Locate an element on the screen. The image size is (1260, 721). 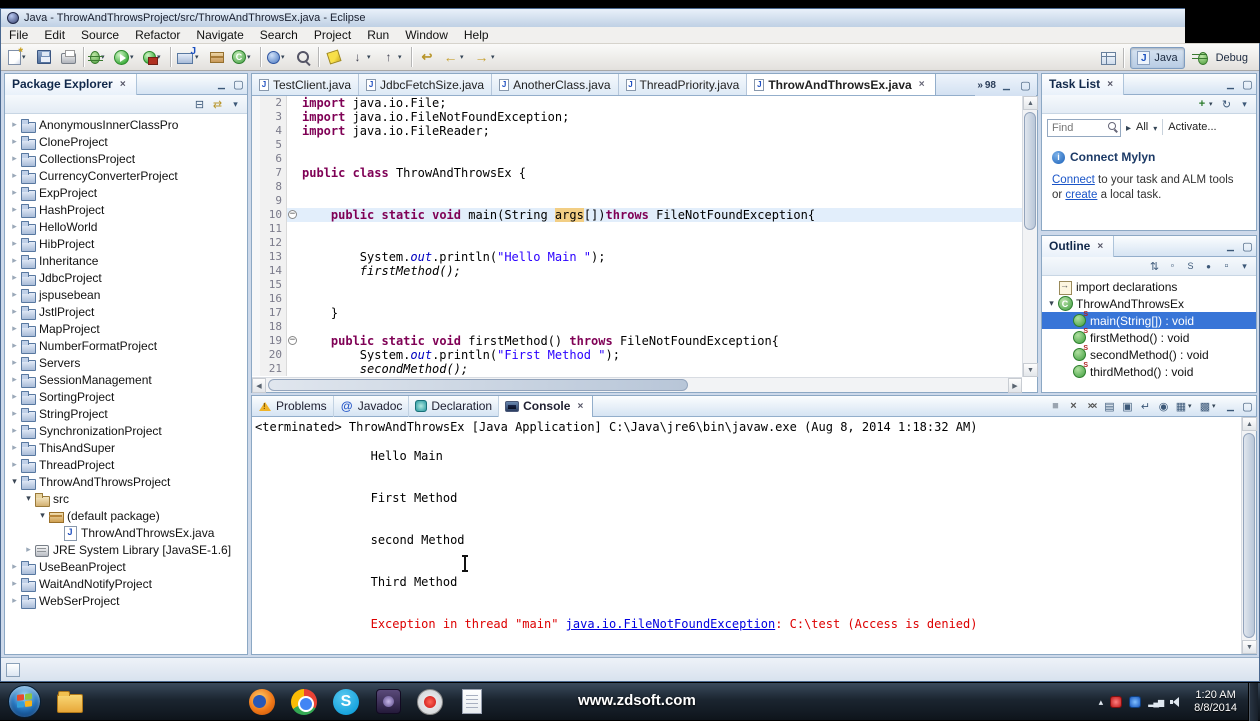
previous-annotation-button is located at coordinates (392, 57).